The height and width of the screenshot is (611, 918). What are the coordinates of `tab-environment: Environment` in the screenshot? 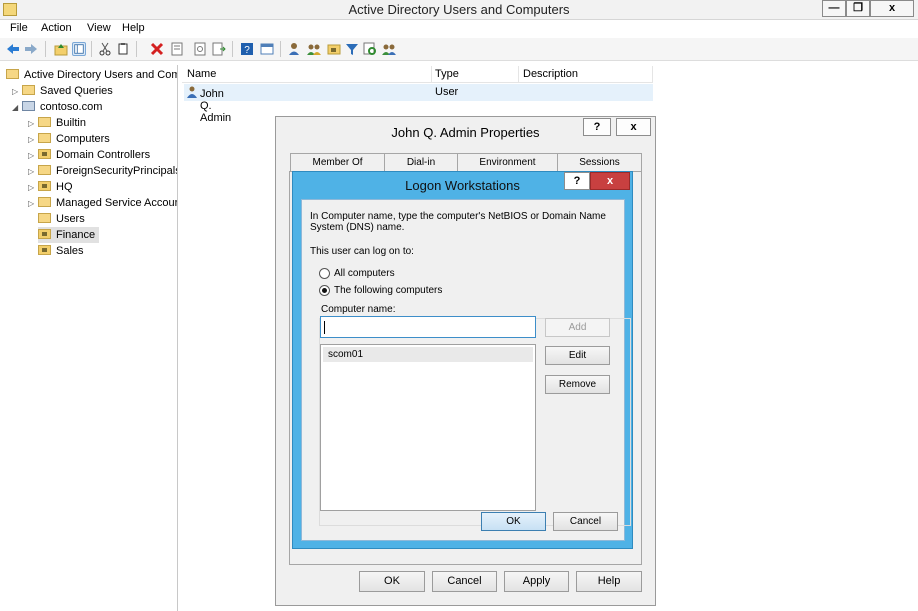 It's located at (507, 162).